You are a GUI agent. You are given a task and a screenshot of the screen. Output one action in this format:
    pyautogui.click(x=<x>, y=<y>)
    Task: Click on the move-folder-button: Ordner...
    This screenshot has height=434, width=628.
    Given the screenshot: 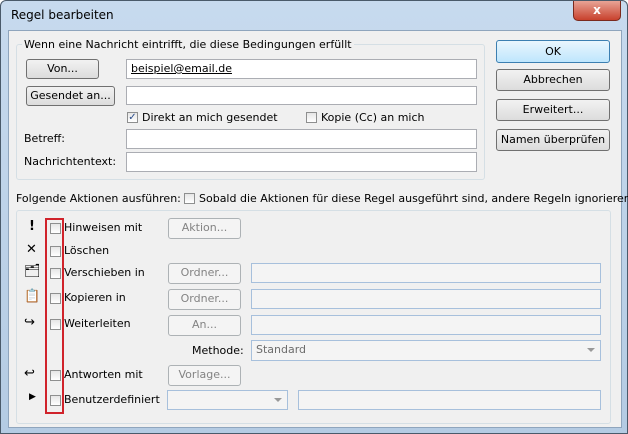 What is the action you would take?
    pyautogui.click(x=204, y=273)
    